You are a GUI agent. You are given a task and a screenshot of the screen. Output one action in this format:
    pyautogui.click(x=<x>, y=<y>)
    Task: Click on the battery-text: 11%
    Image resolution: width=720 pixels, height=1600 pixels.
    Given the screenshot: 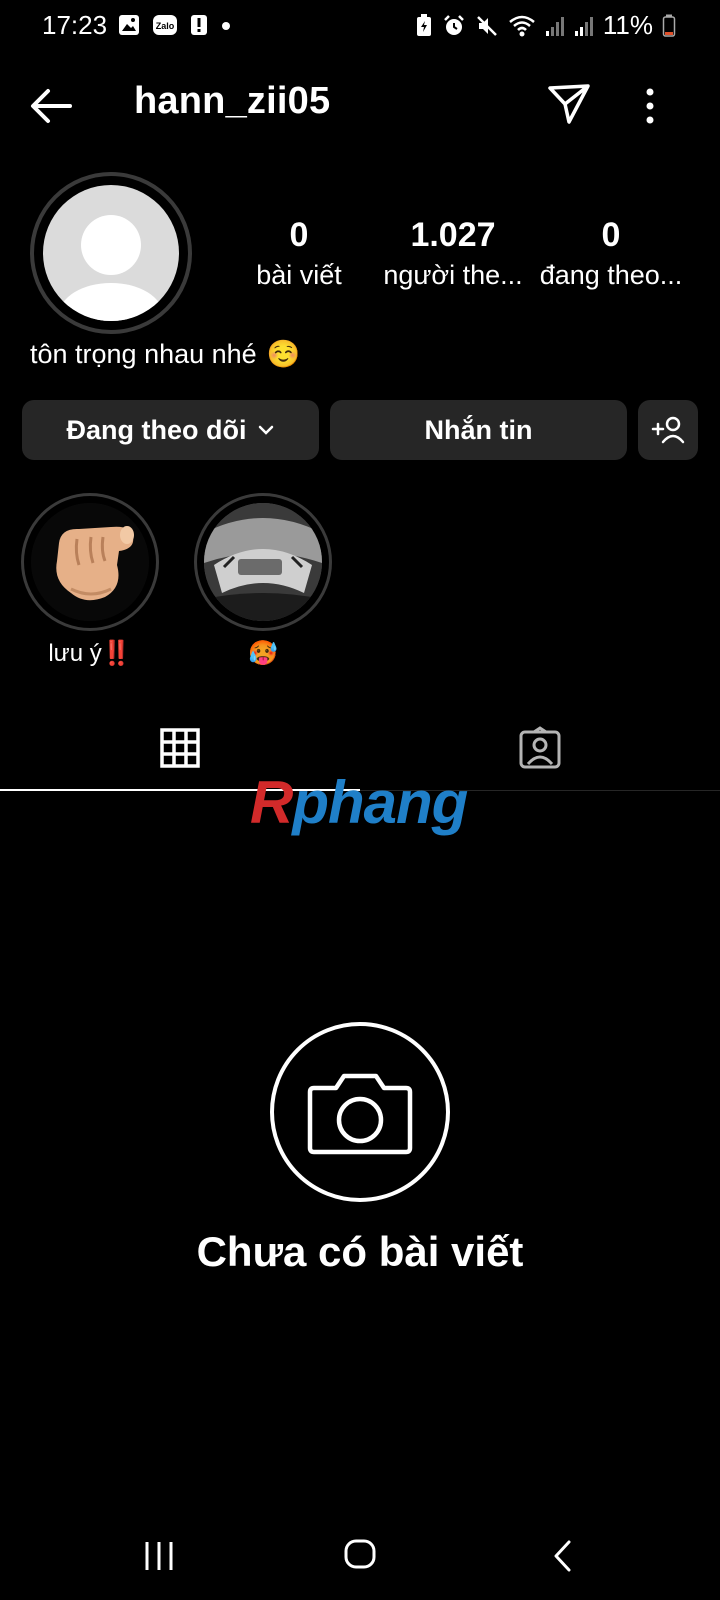 What is the action you would take?
    pyautogui.click(x=627, y=25)
    